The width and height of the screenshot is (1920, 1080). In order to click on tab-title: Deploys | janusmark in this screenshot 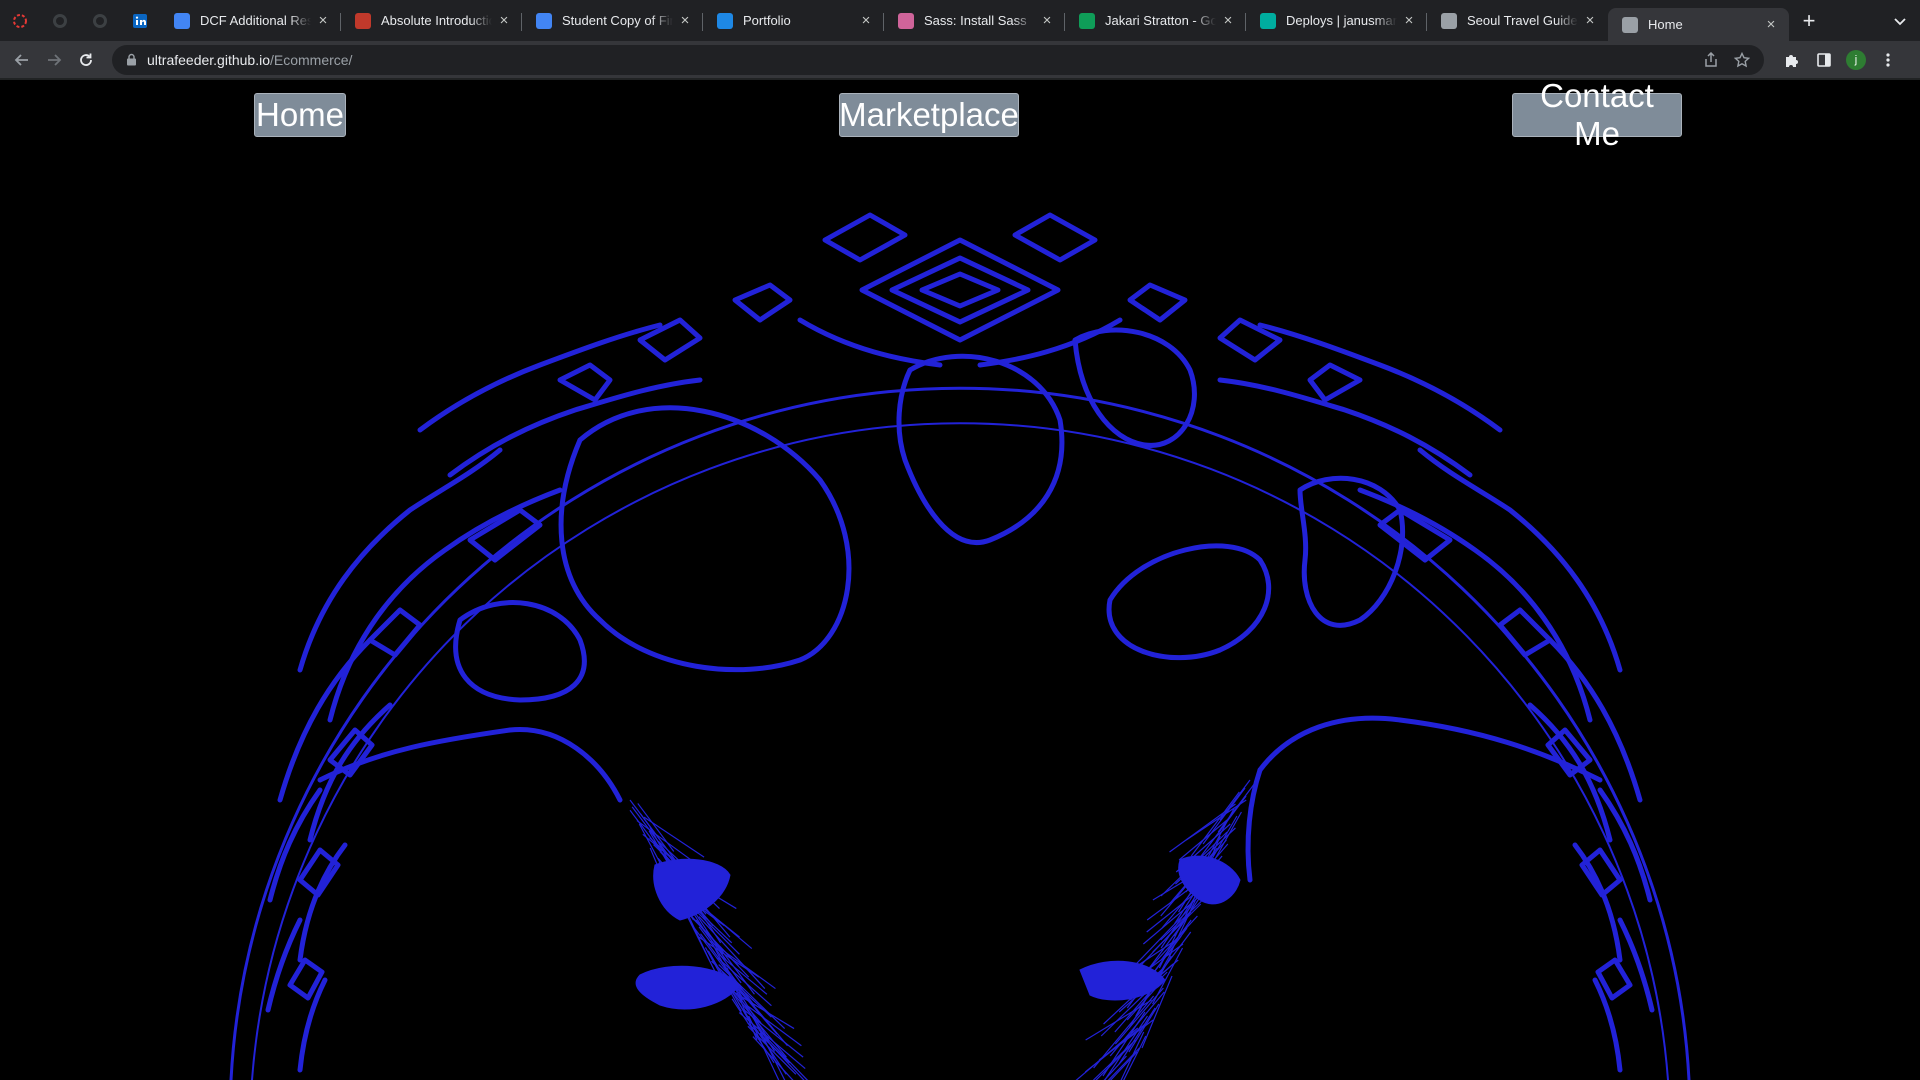, I will do `click(1341, 20)`.